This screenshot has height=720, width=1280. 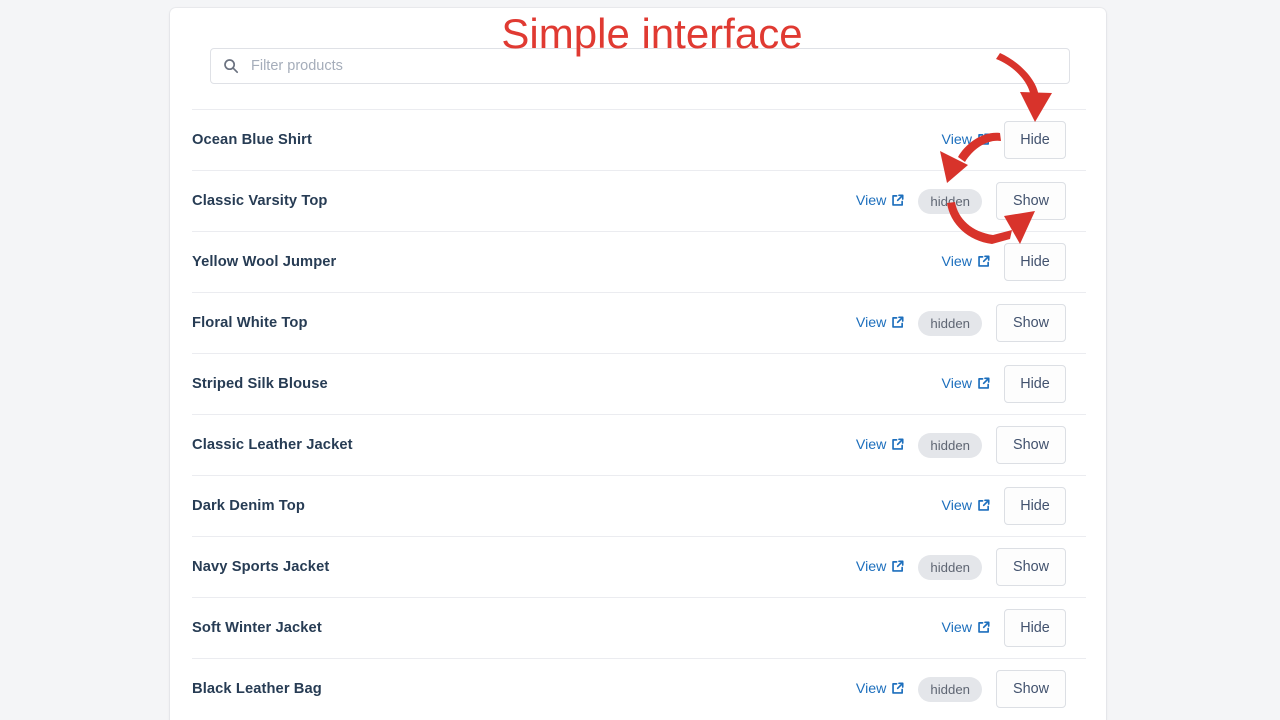 I want to click on product-name: Soft Winter Jacket, so click(x=257, y=628).